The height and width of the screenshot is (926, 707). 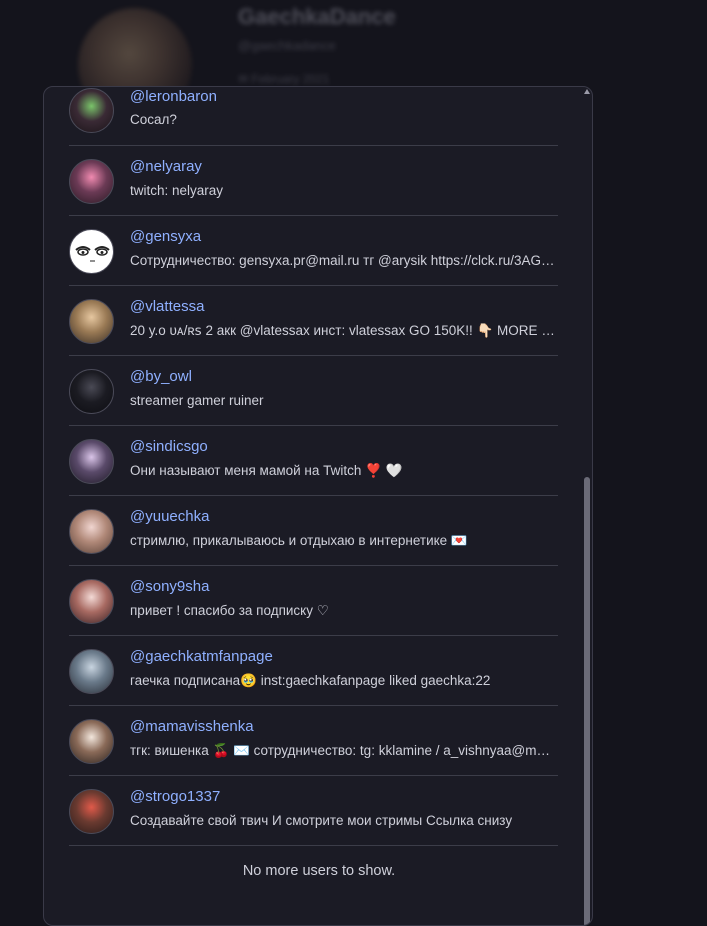 What do you see at coordinates (266, 470) in the screenshot?
I see `user-bio: Они называют меня мамой на Twitch ❣️ 🤍` at bounding box center [266, 470].